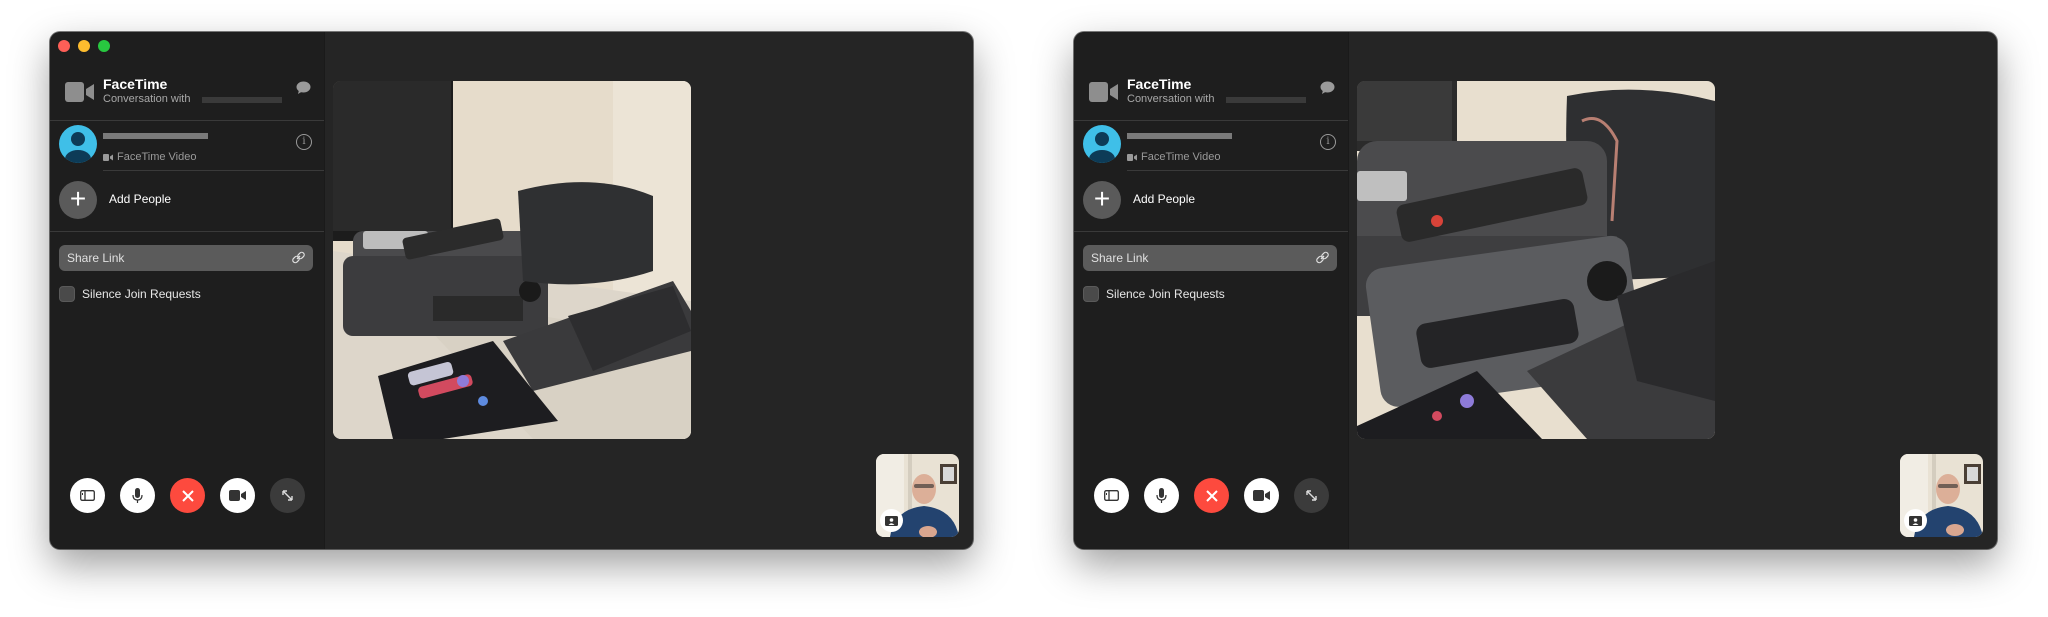 This screenshot has height=617, width=2048. I want to click on window-controls, so click(84, 46).